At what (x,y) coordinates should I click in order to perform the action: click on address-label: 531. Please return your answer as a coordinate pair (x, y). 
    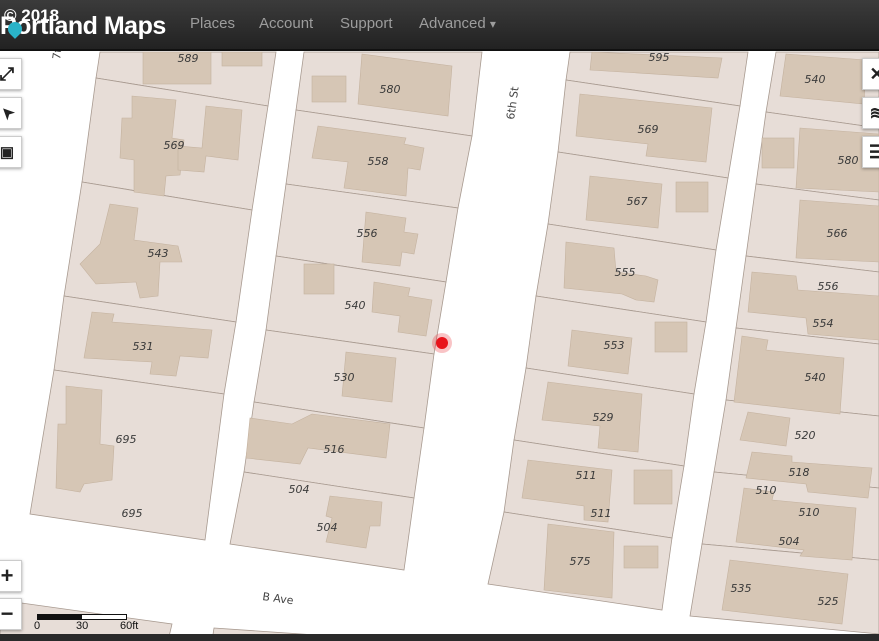
    Looking at the image, I should click on (143, 346).